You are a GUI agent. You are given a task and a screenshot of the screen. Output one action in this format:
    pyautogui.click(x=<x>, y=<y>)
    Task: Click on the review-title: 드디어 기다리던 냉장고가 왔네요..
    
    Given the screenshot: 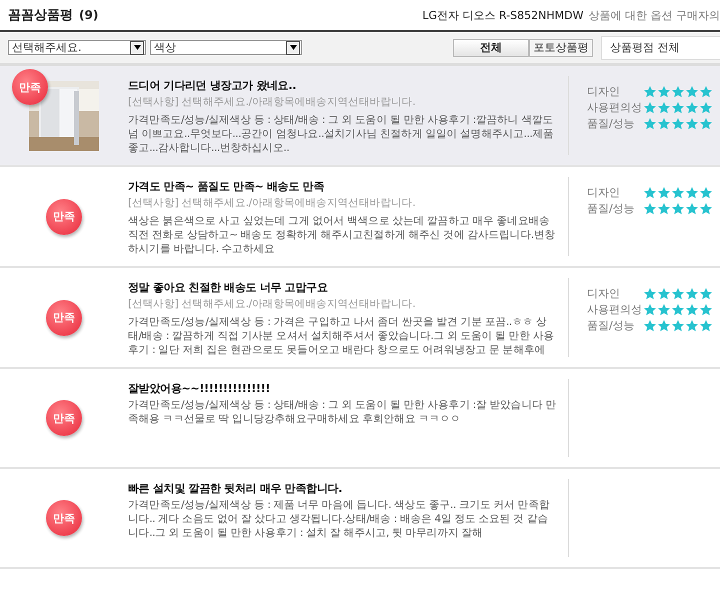 What is the action you would take?
    pyautogui.click(x=343, y=85)
    